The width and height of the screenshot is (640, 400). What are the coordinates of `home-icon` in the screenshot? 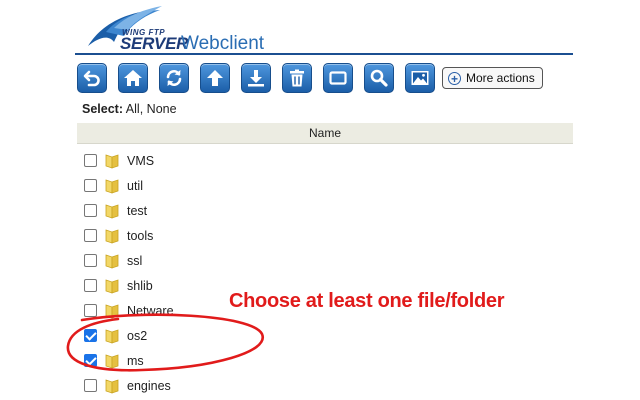 It's located at (133, 78).